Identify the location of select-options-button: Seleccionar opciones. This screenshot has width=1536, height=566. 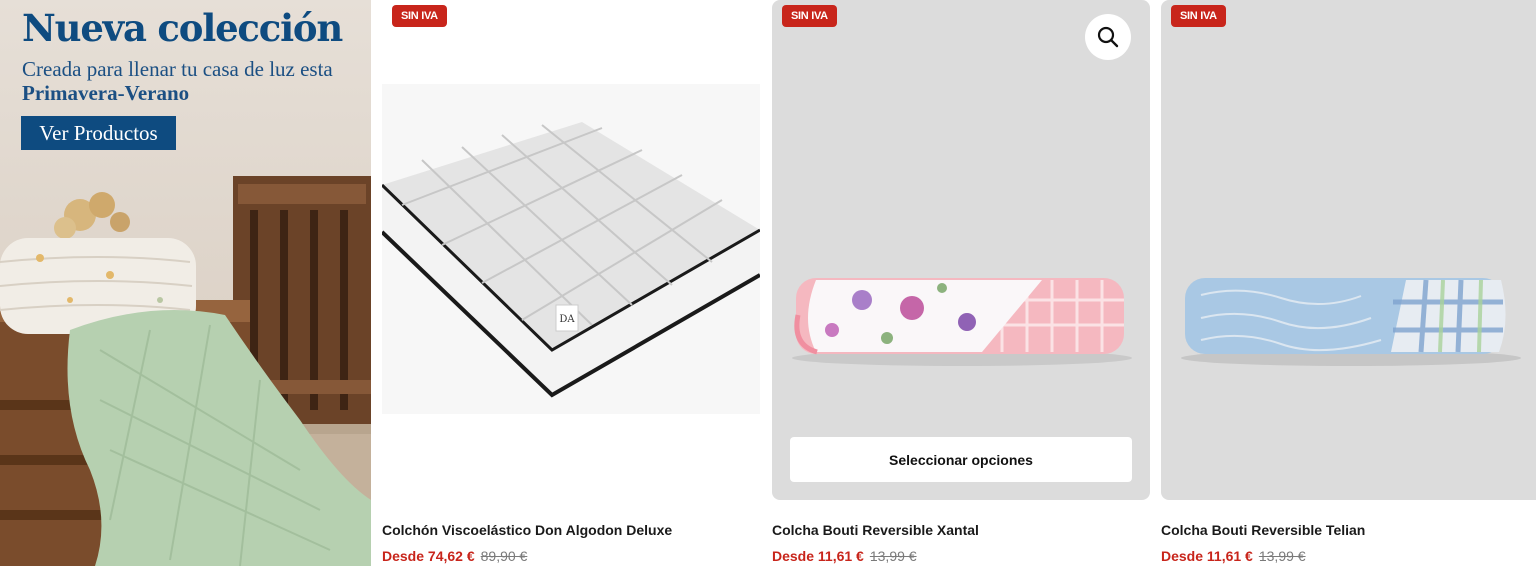
(961, 459).